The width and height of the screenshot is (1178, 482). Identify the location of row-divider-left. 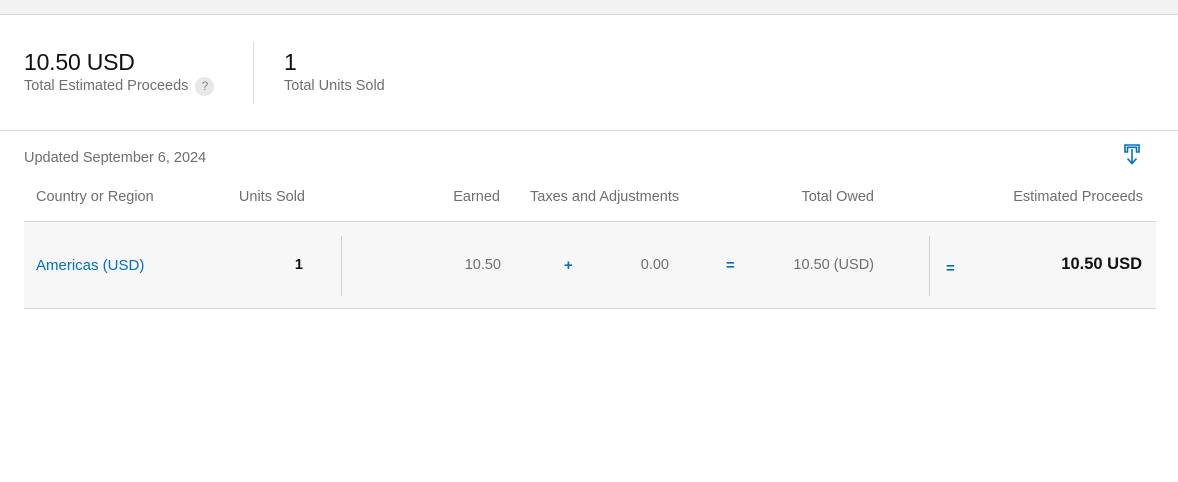
(341, 266).